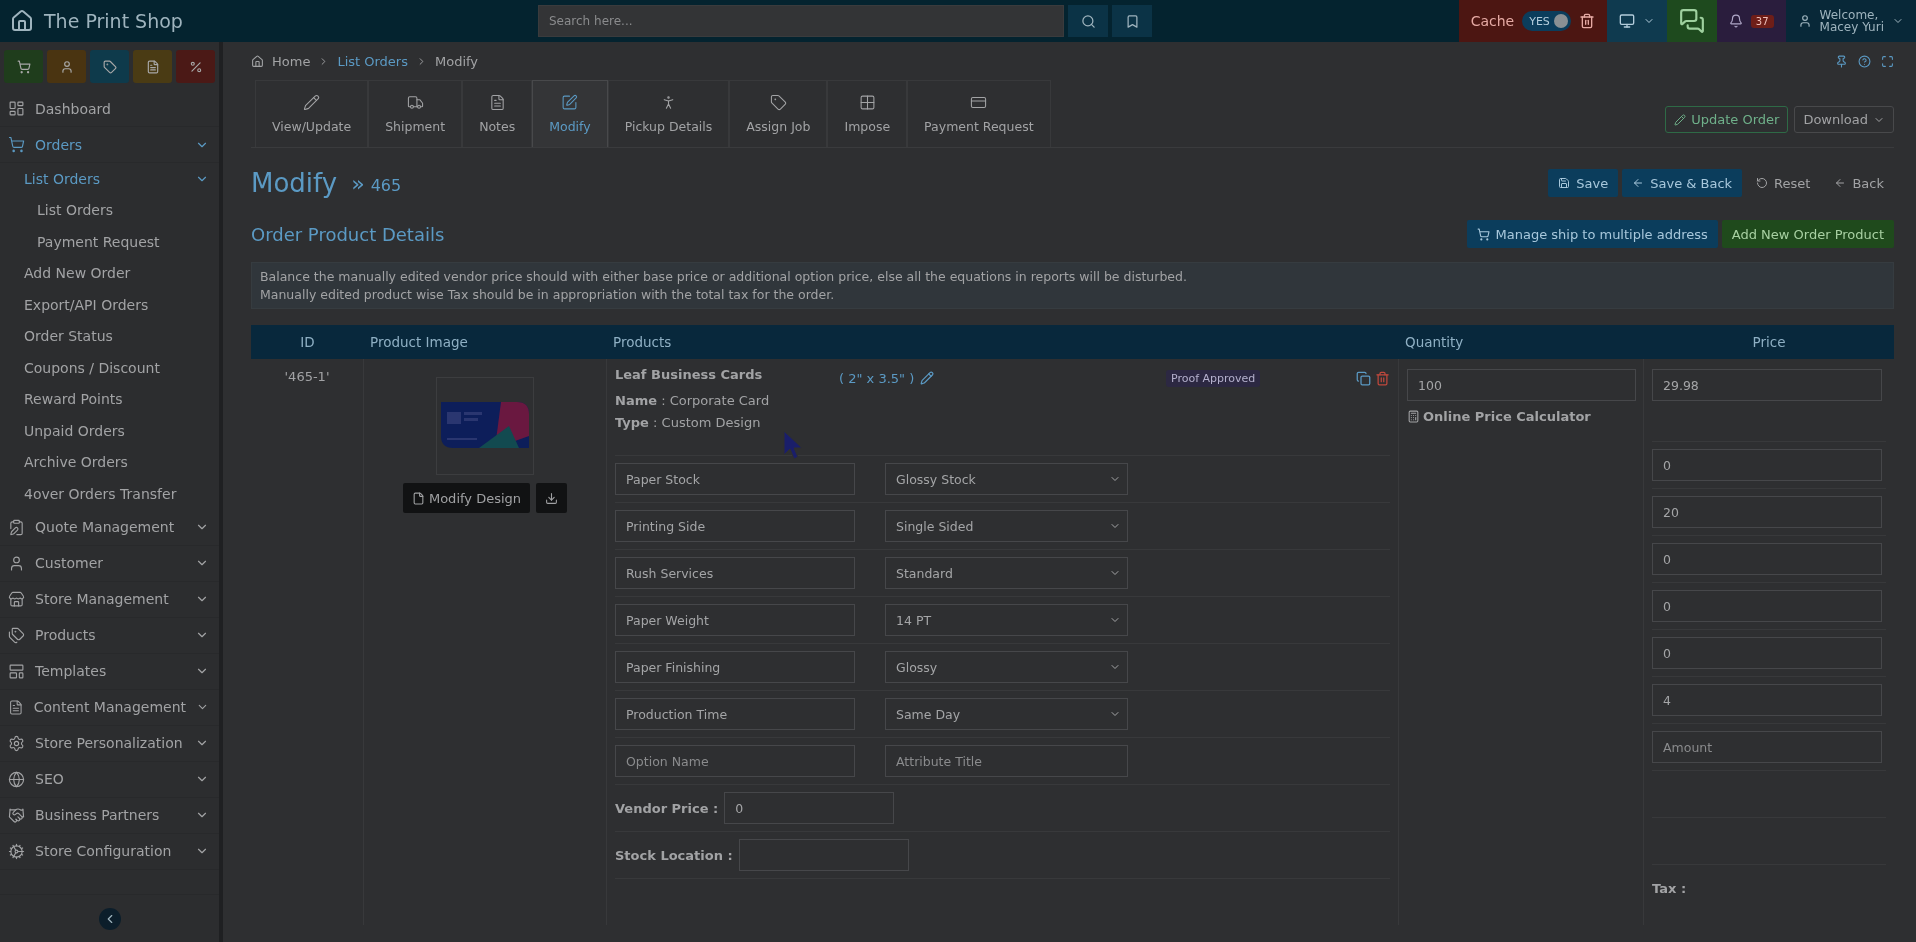 The width and height of the screenshot is (1916, 942). Describe the element at coordinates (109, 707) in the screenshot. I see `sidebar-item: Content Management` at that location.